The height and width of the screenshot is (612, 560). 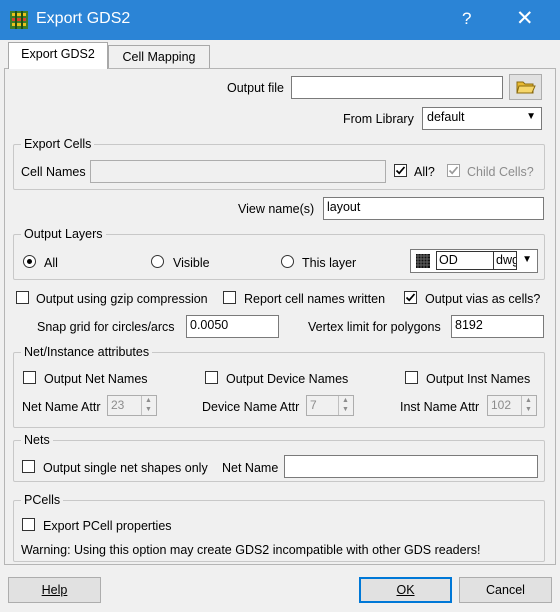 I want to click on report-names-checkbox, so click(x=229, y=297).